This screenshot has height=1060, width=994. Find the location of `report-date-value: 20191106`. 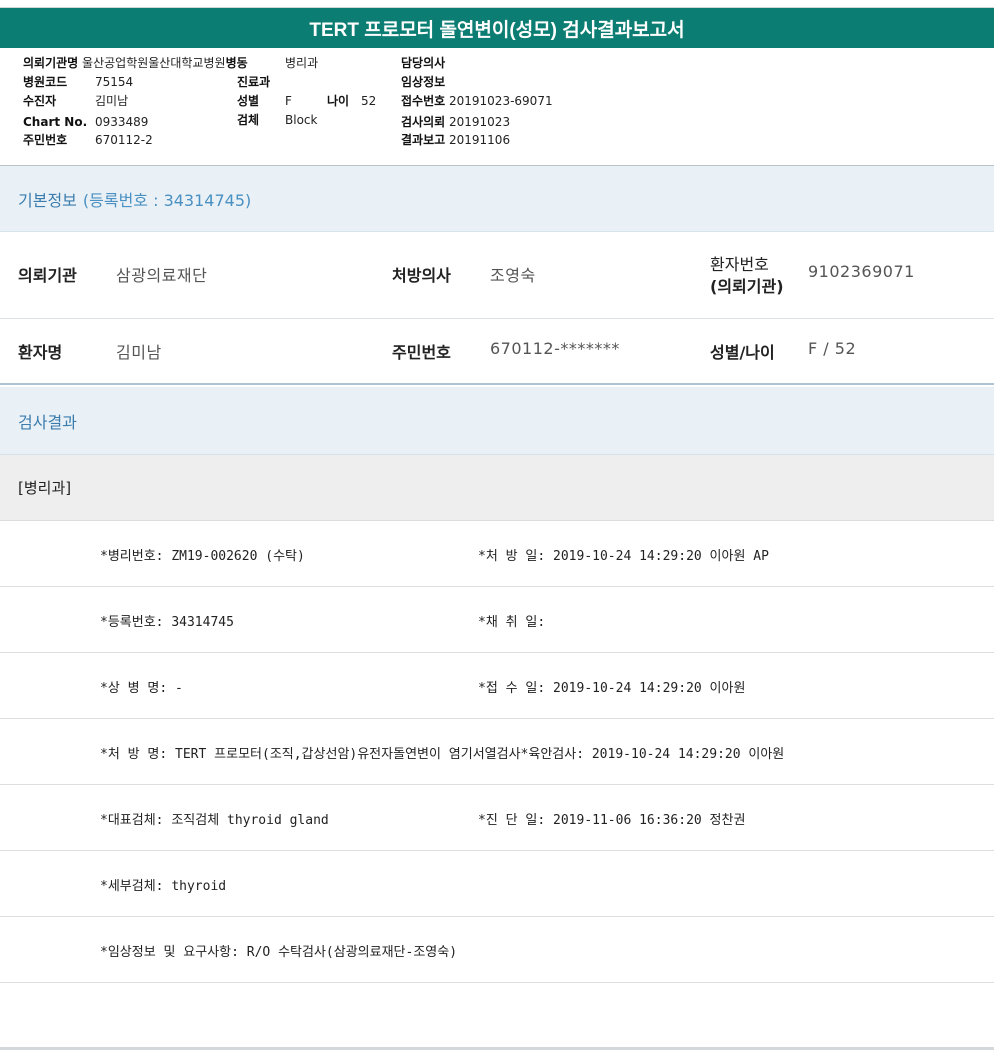

report-date-value: 20191106 is located at coordinates (480, 140).